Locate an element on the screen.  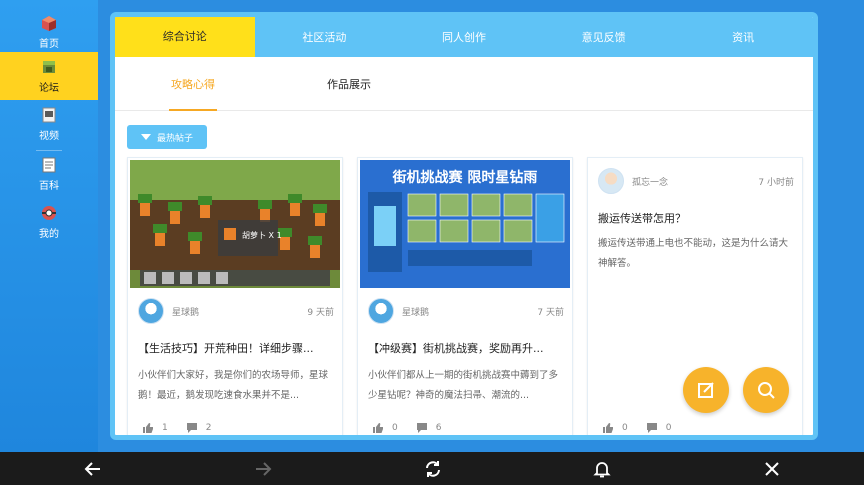
close-button is located at coordinates (772, 469).